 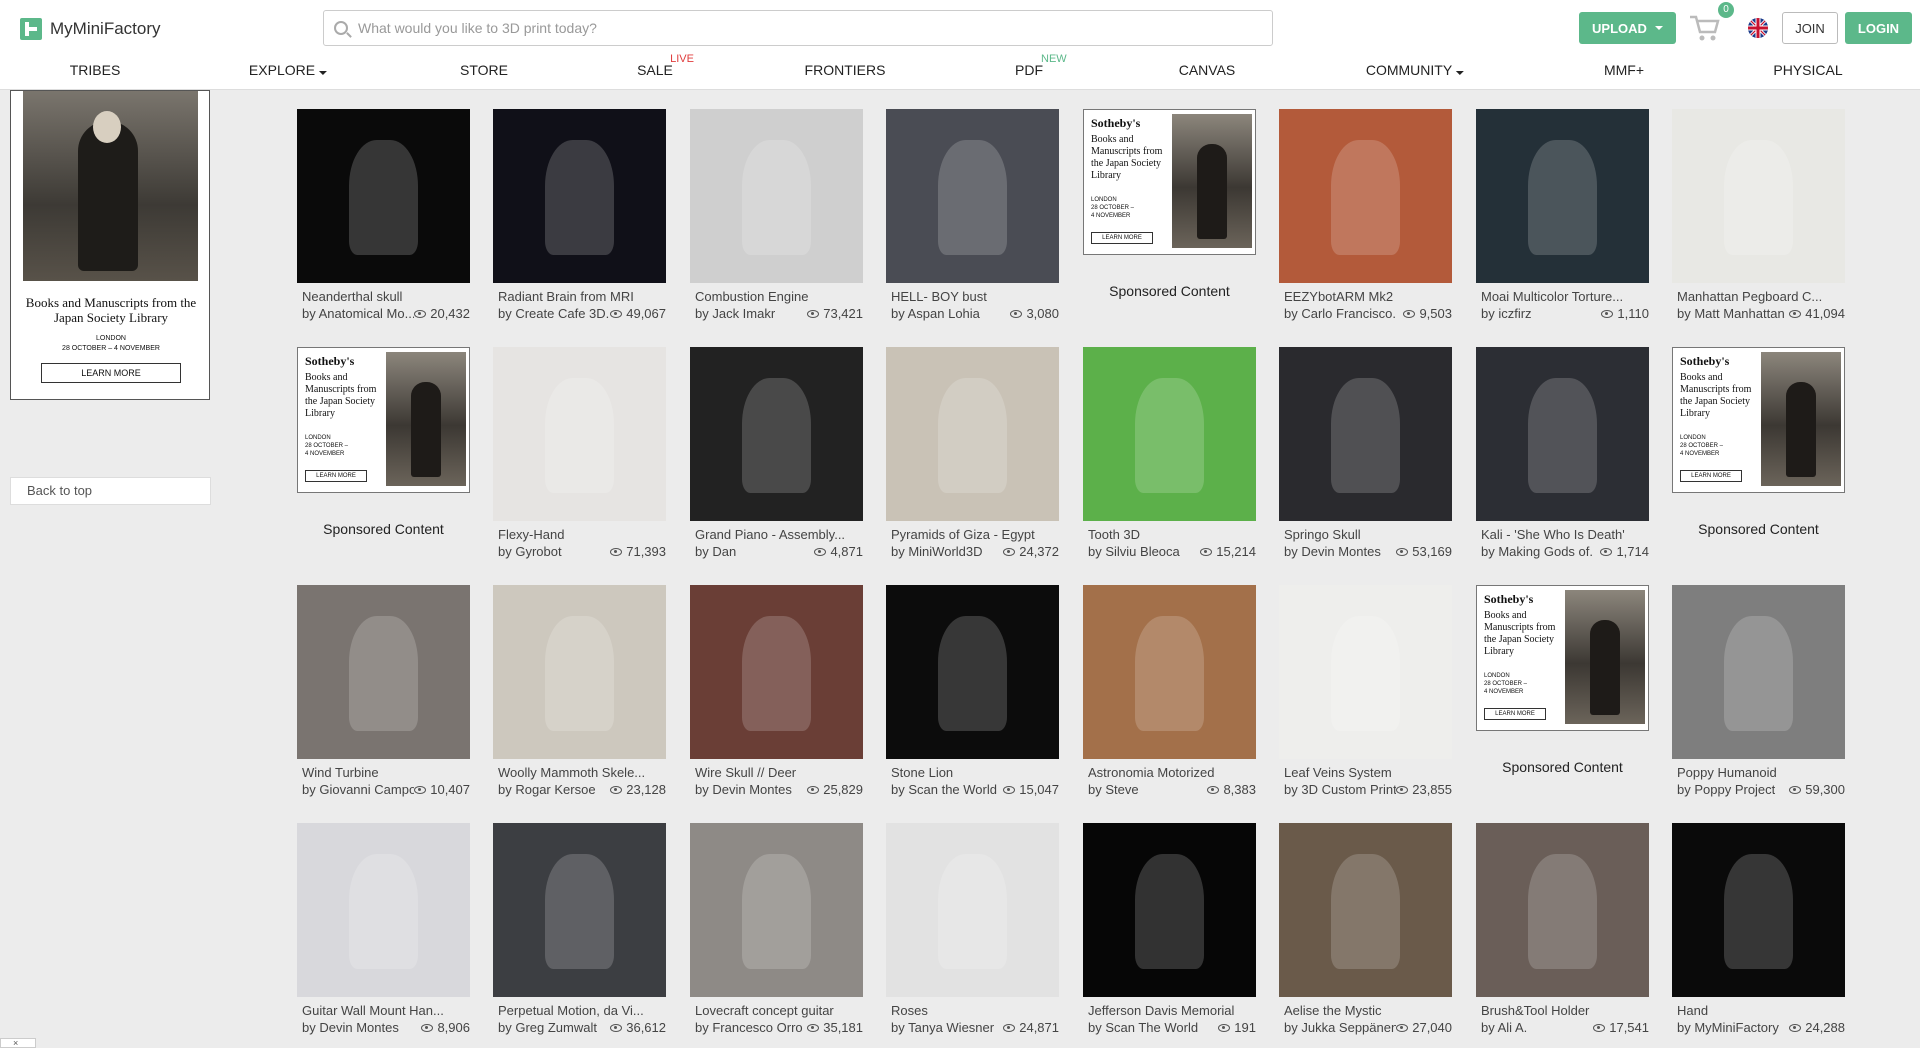 I want to click on object-author: by MyMiniFactory, so click(x=1728, y=1027).